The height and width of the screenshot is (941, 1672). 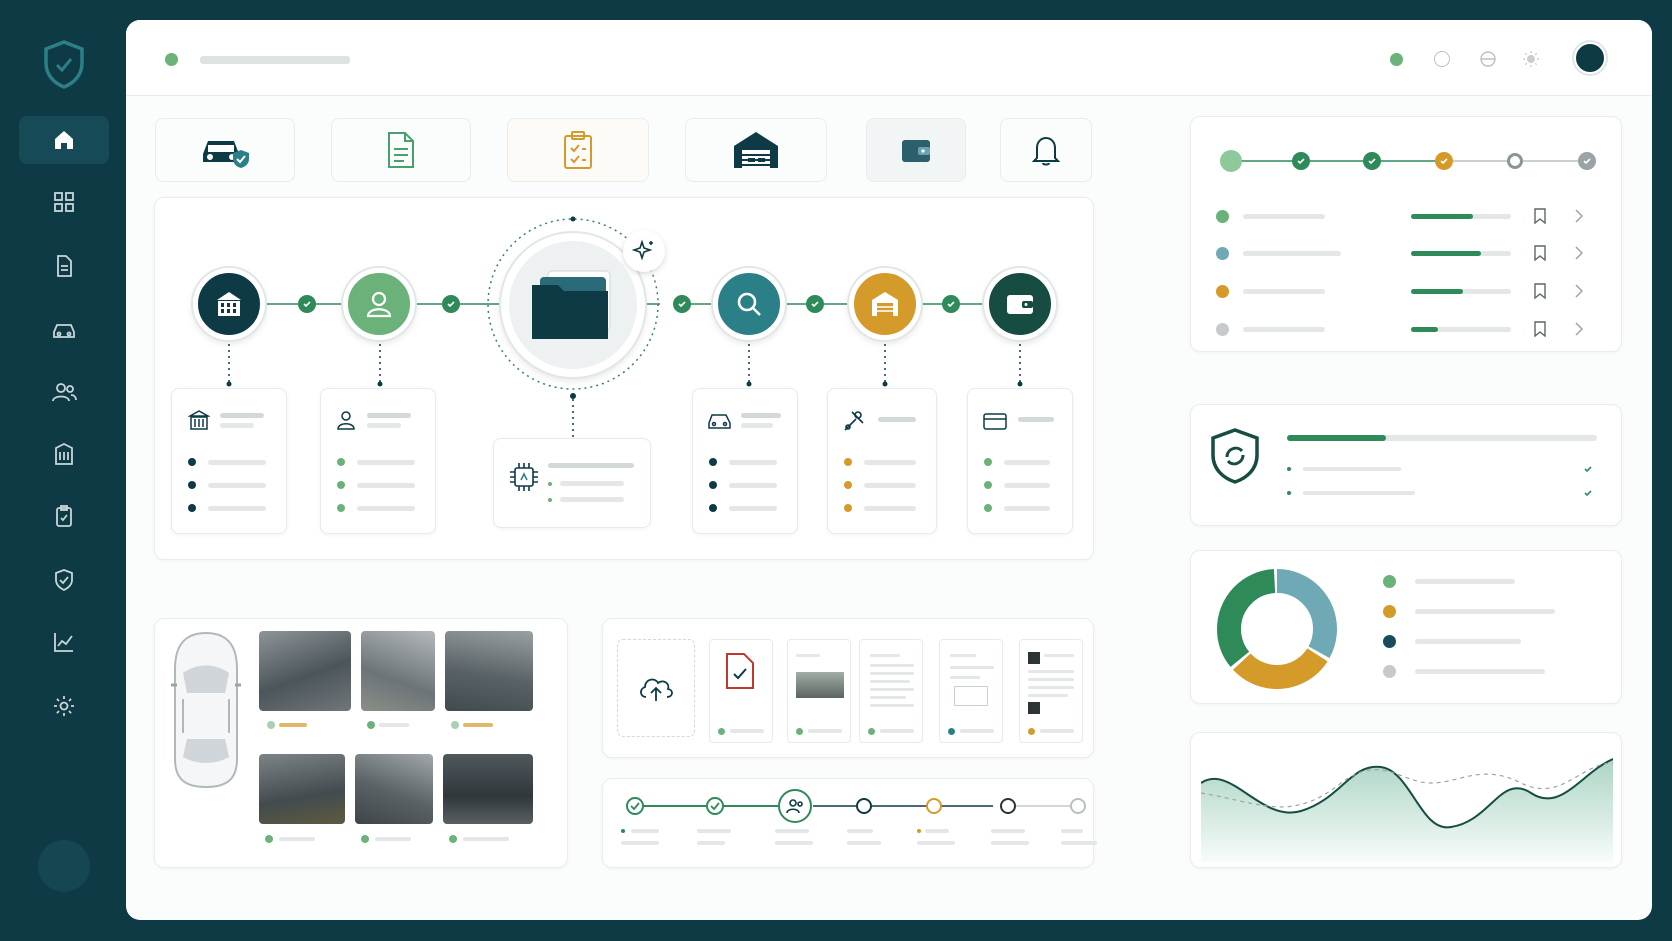 What do you see at coordinates (1396, 59) in the screenshot?
I see `online-indicator` at bounding box center [1396, 59].